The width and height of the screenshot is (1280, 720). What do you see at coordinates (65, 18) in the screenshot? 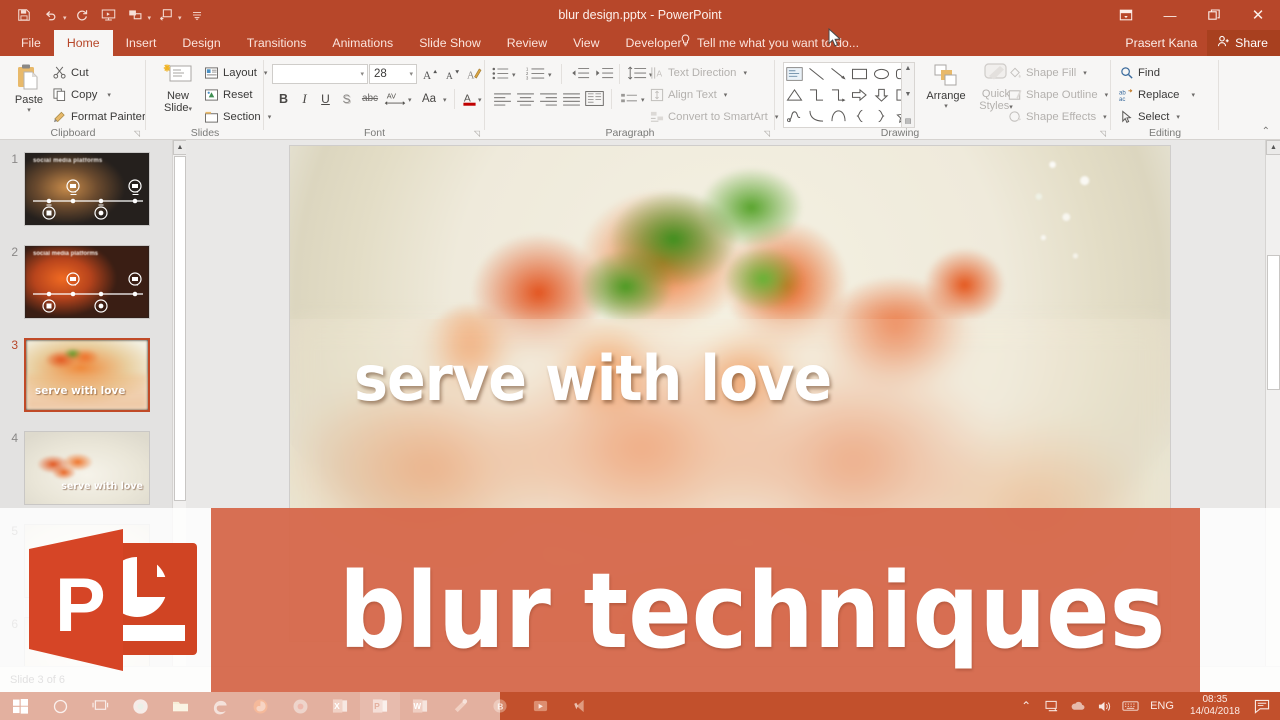
I see `undo-dropdown-icon: ▾` at bounding box center [65, 18].